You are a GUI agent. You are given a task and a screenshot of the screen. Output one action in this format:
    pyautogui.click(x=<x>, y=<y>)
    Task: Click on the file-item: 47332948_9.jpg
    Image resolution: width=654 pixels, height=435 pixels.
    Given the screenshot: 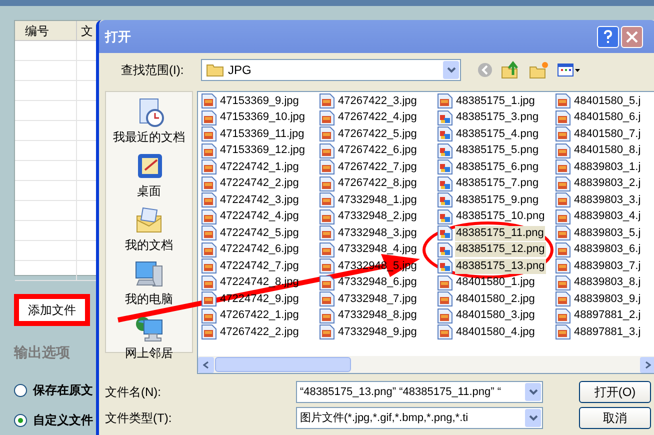 What is the action you would take?
    pyautogui.click(x=377, y=332)
    